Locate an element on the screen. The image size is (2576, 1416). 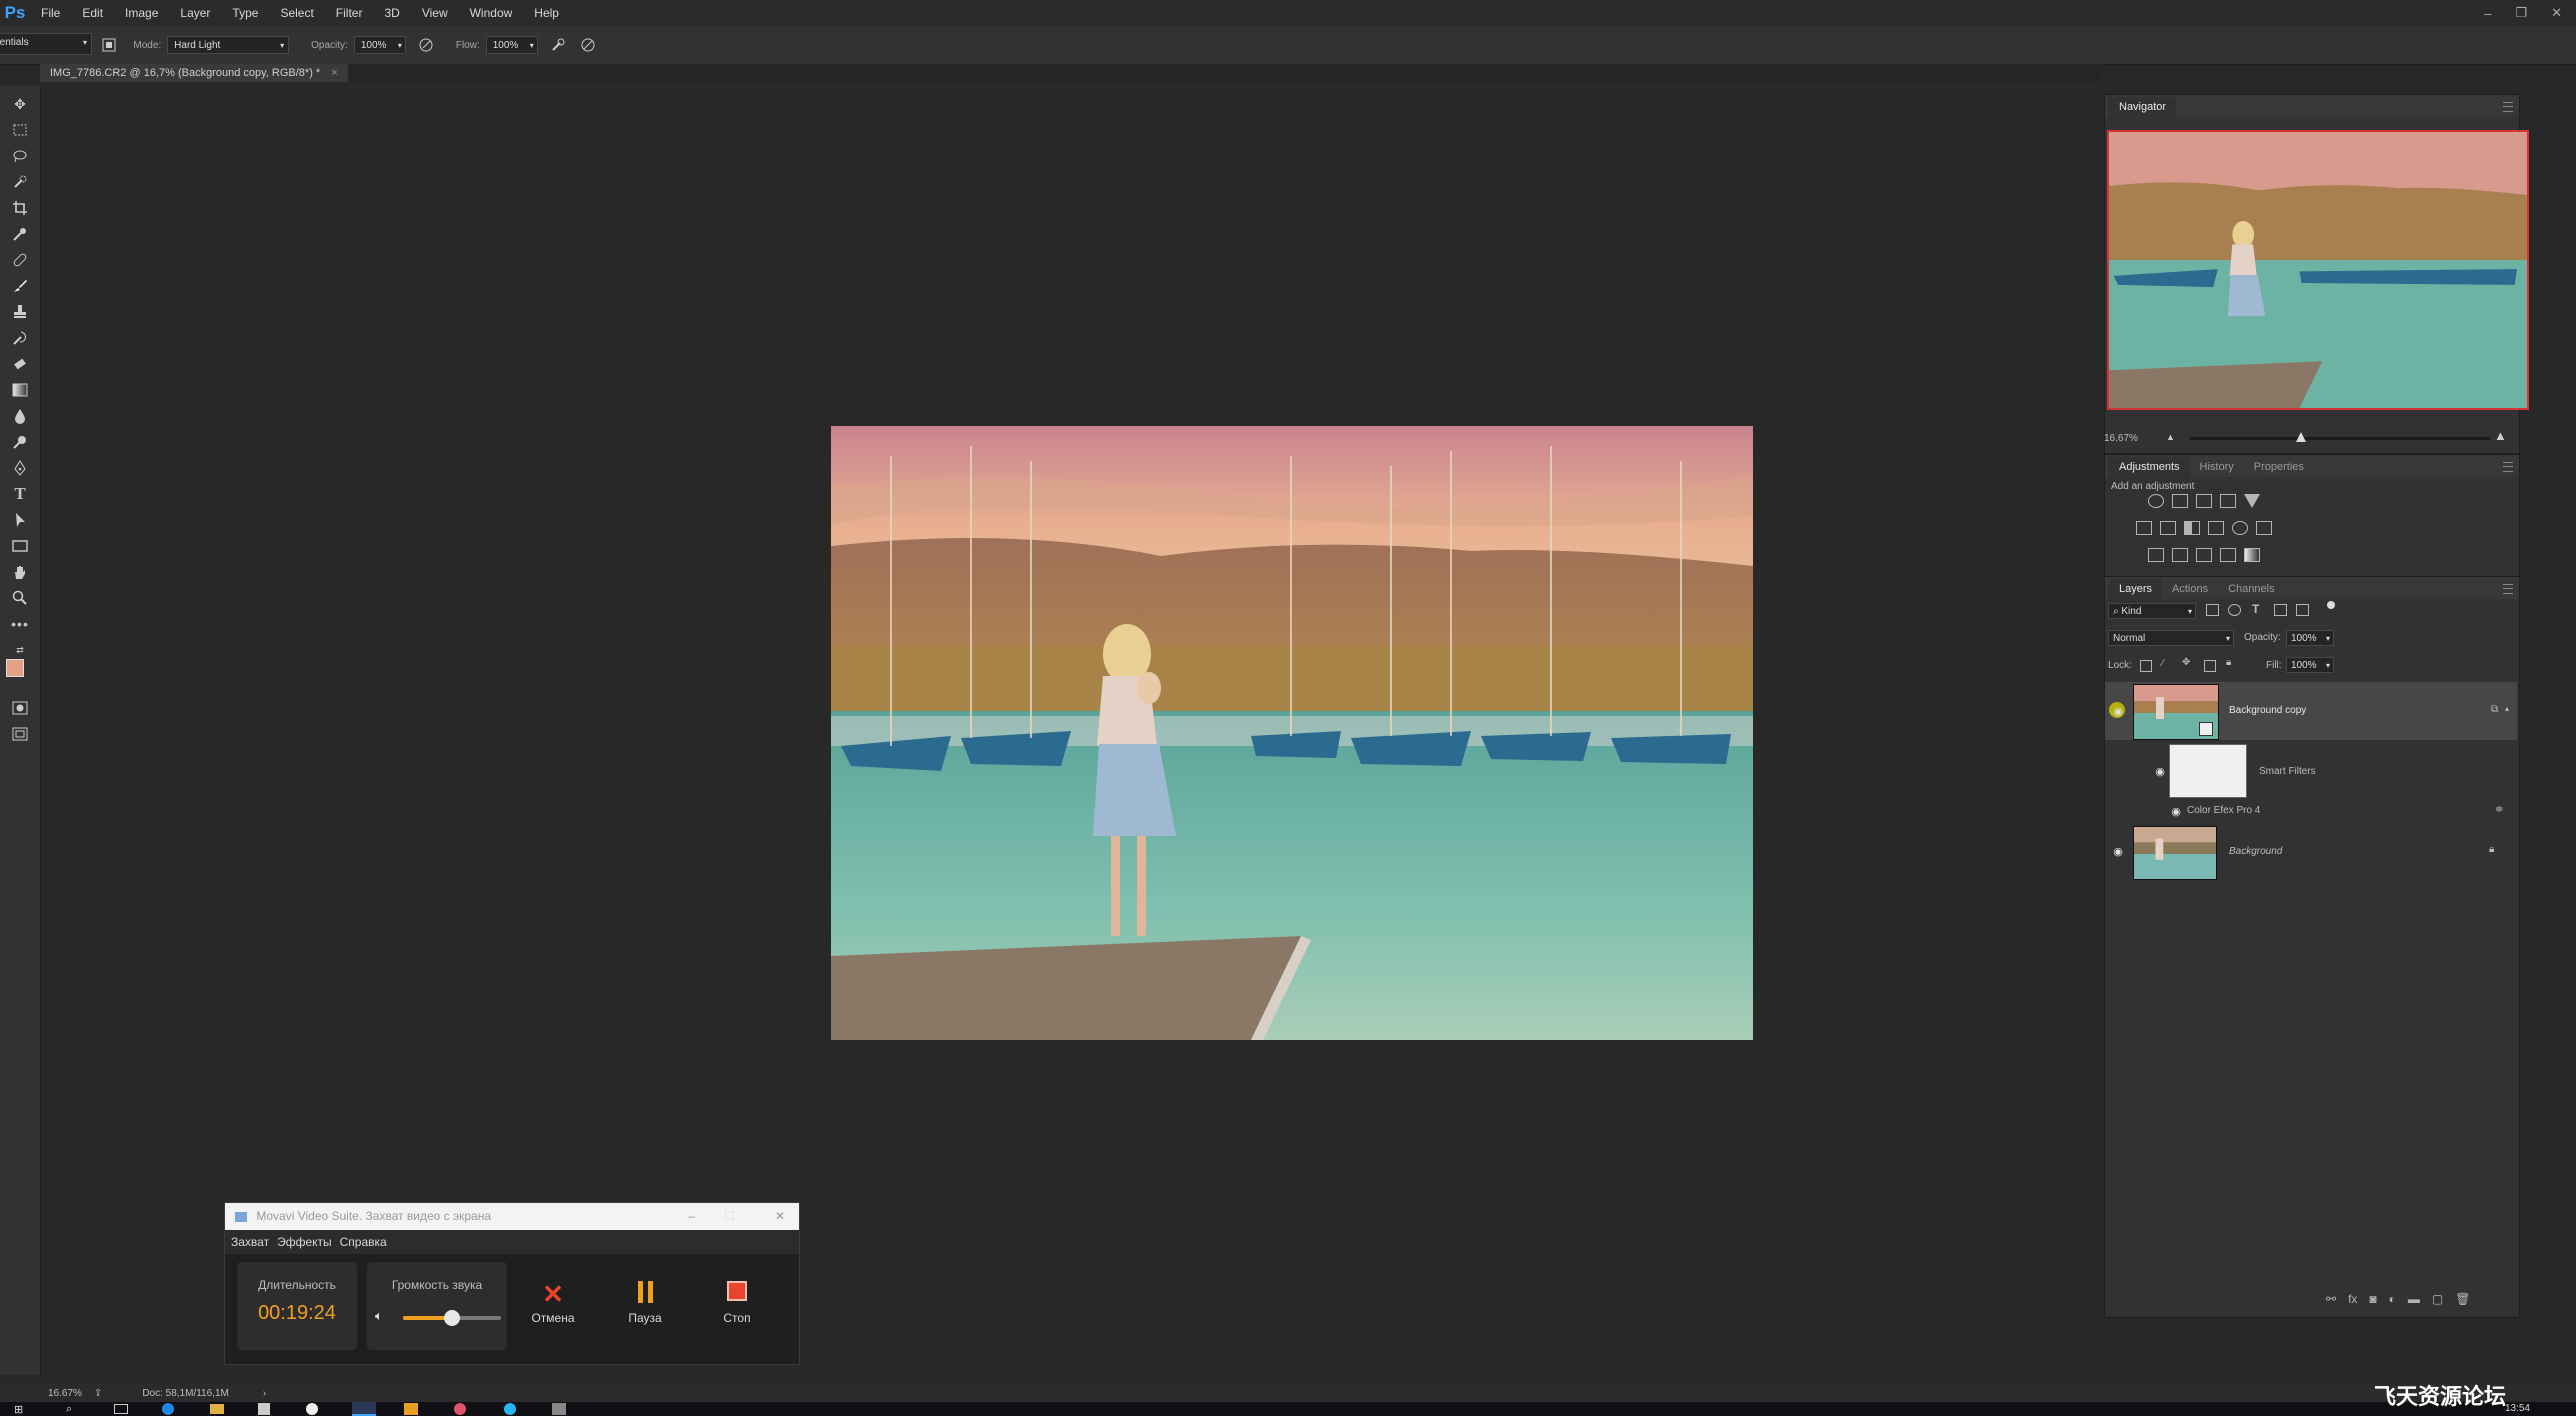
volume-slider-knob is located at coordinates (452, 1318).